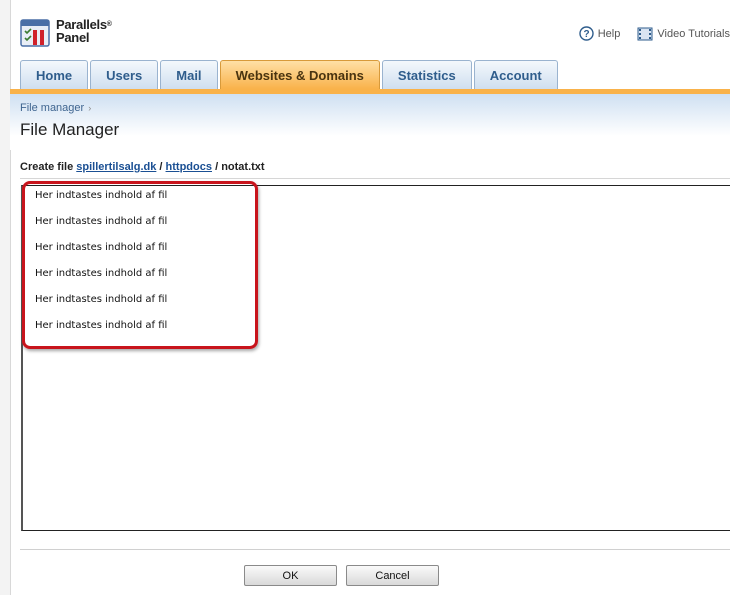 The height and width of the screenshot is (595, 730). Describe the element at coordinates (90, 108) in the screenshot. I see `breadcrumb-arrow-icon: ›` at that location.